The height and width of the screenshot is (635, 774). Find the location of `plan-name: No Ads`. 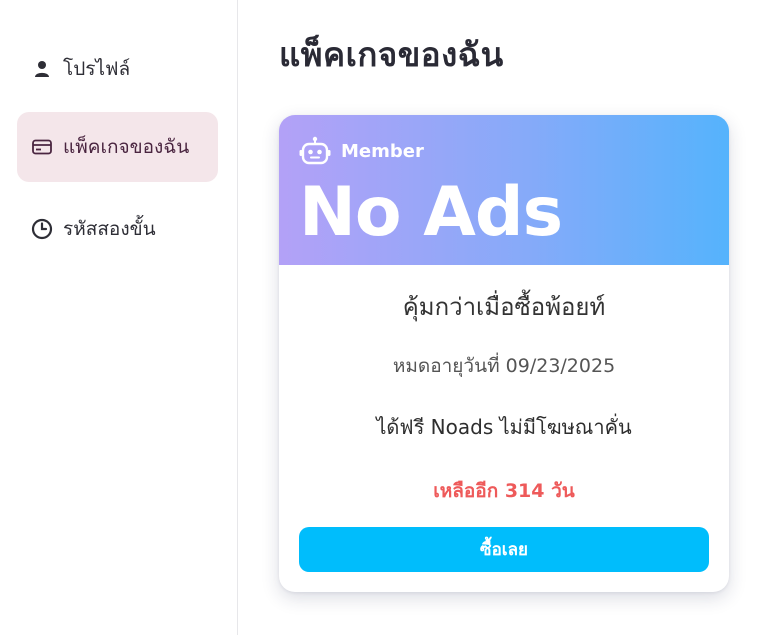

plan-name: No Ads is located at coordinates (431, 212).